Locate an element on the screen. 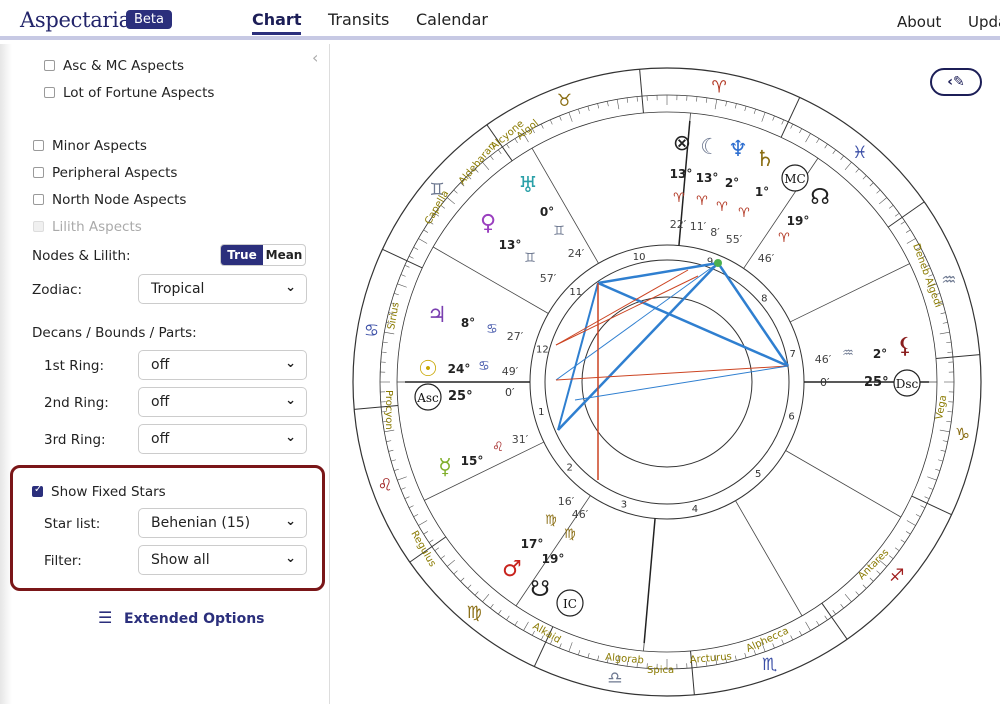  planet-glyph: ⚸ is located at coordinates (905, 346).